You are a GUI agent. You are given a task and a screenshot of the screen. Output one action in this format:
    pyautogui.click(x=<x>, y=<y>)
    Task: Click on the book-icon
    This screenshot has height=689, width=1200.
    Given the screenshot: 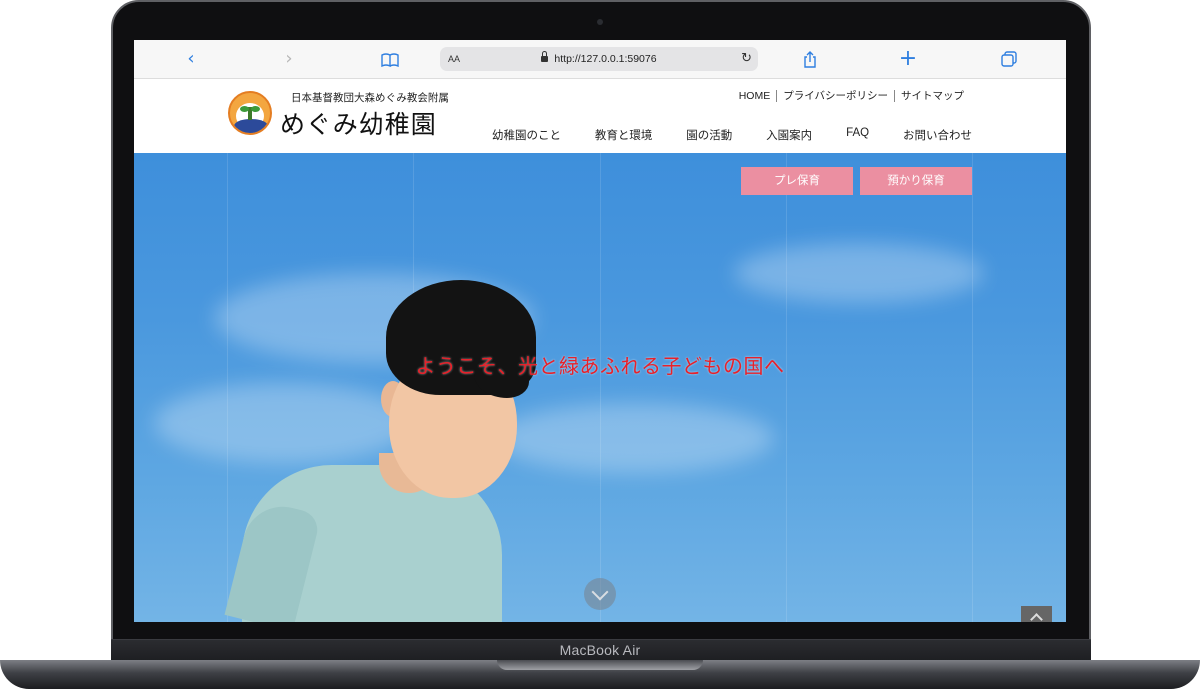 What is the action you would take?
    pyautogui.click(x=390, y=59)
    